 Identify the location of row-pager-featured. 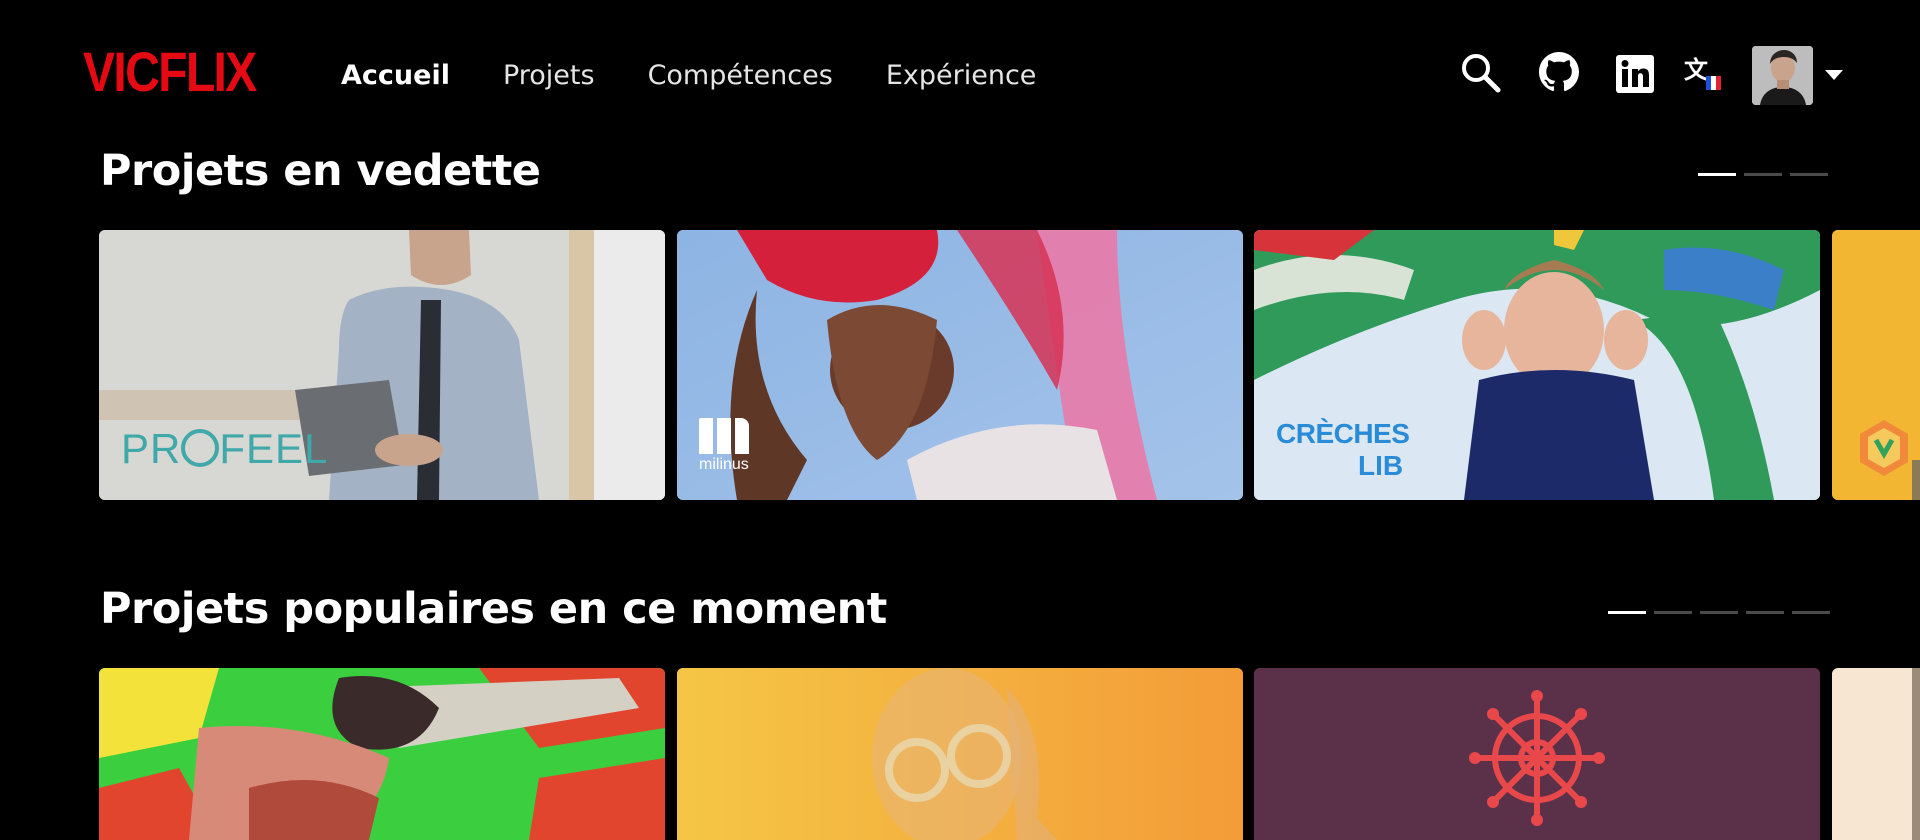
(1763, 174).